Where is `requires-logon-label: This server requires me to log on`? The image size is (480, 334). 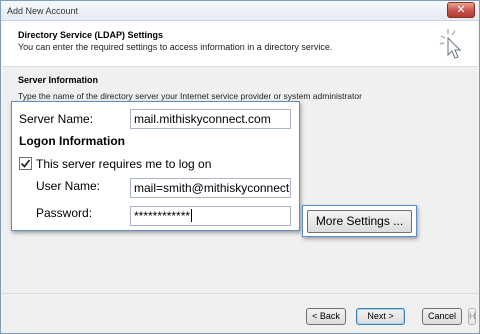 requires-logon-label: This server requires me to log on is located at coordinates (124, 164).